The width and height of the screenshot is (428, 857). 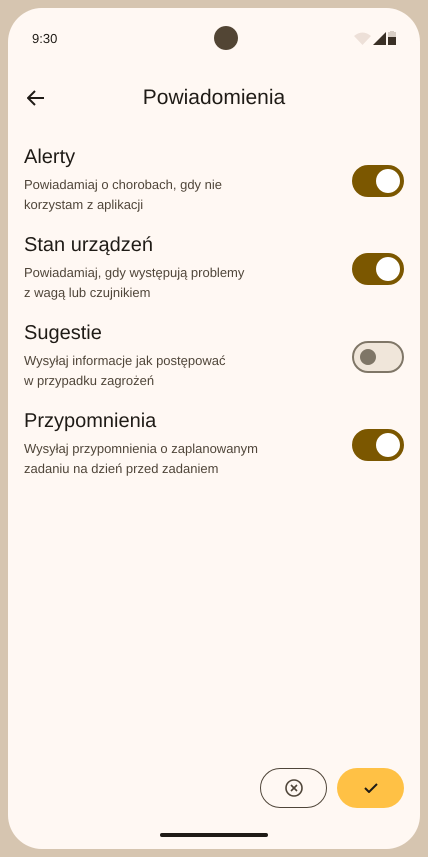 I want to click on setting-description: Powiadamiaj, gdy występują problemy z wagą lub czujnikiem, so click(x=134, y=283).